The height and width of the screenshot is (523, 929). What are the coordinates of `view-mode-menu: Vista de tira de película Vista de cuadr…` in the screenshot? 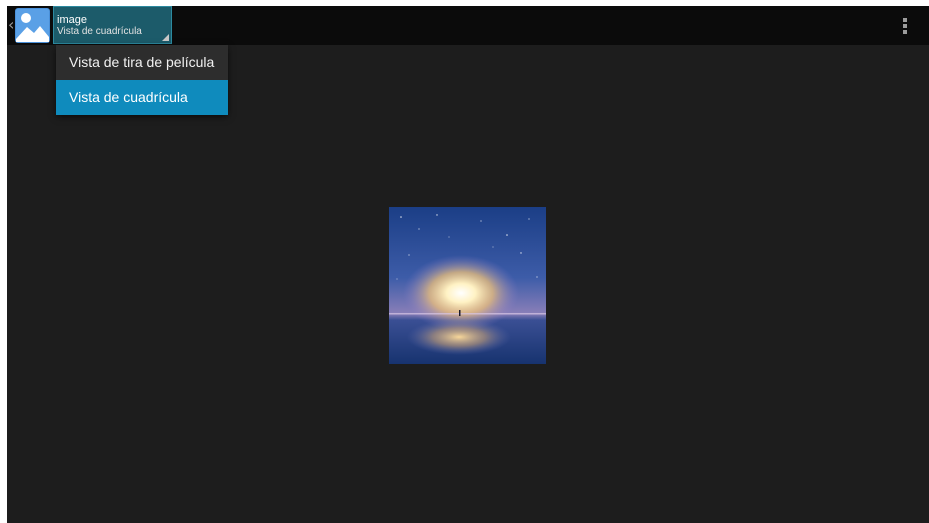 It's located at (142, 80).